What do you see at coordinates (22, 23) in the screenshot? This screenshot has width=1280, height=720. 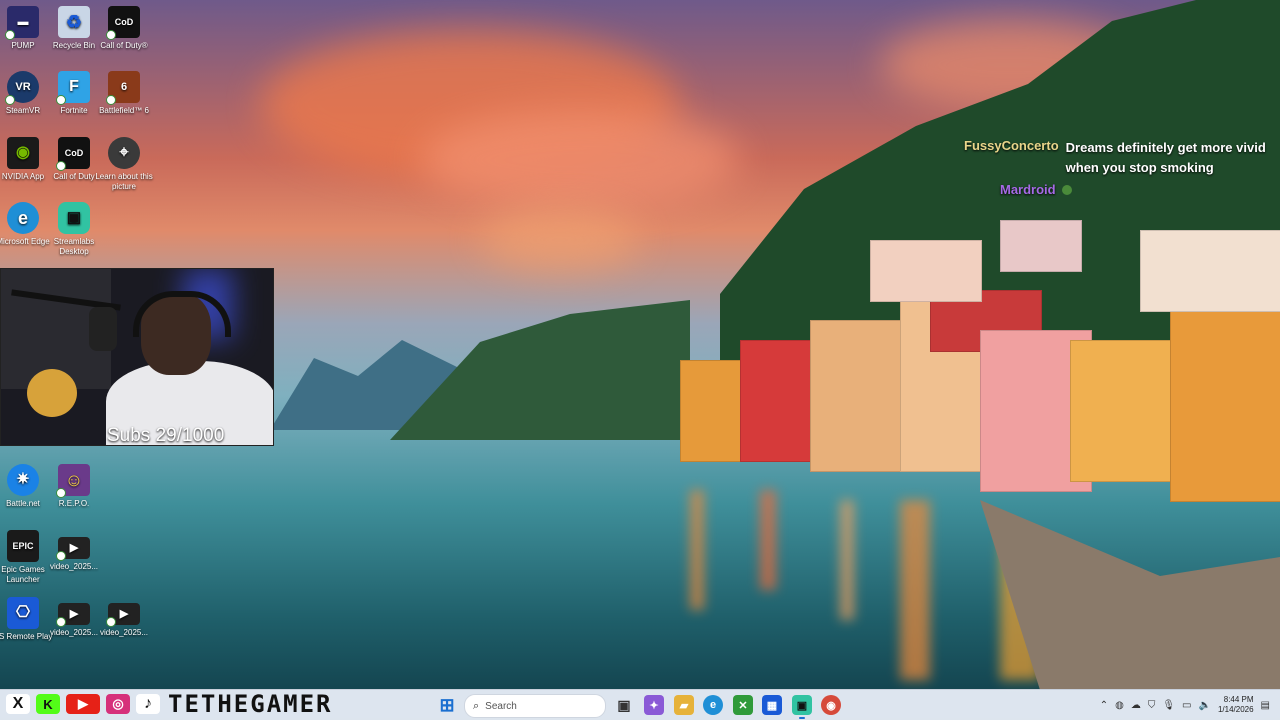 I see `pump-icon: ▬` at bounding box center [22, 23].